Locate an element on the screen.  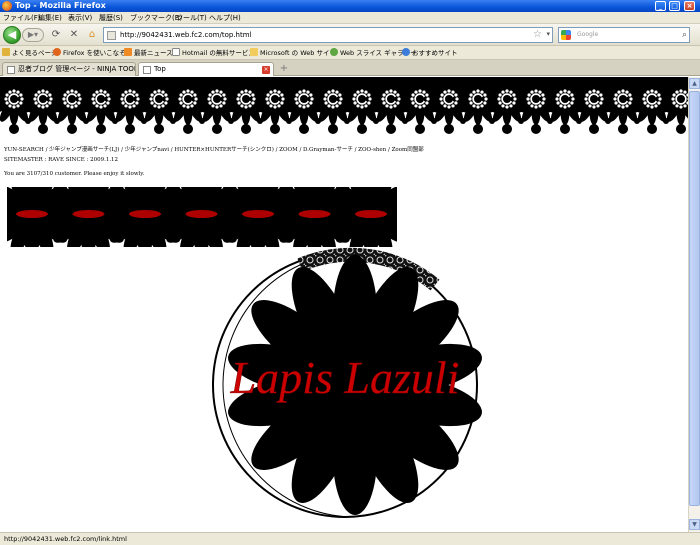
home-icon: ⌂ is located at coordinates (92, 35).